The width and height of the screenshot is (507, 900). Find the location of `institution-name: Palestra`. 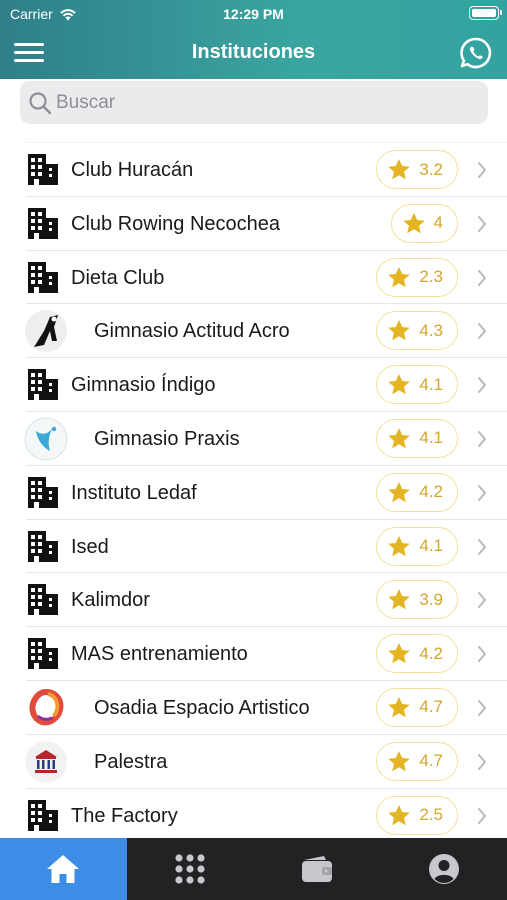

institution-name: Palestra is located at coordinates (131, 761).